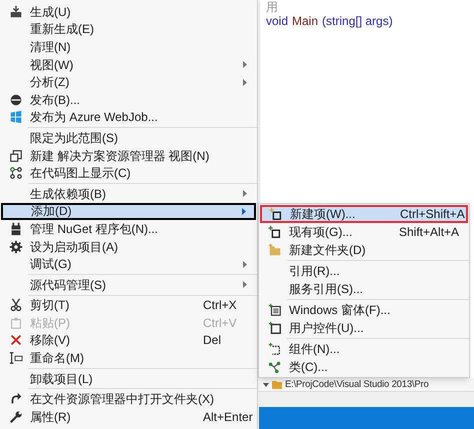 Image resolution: width=474 pixels, height=429 pixels. I want to click on package-icon, so click(16, 229).